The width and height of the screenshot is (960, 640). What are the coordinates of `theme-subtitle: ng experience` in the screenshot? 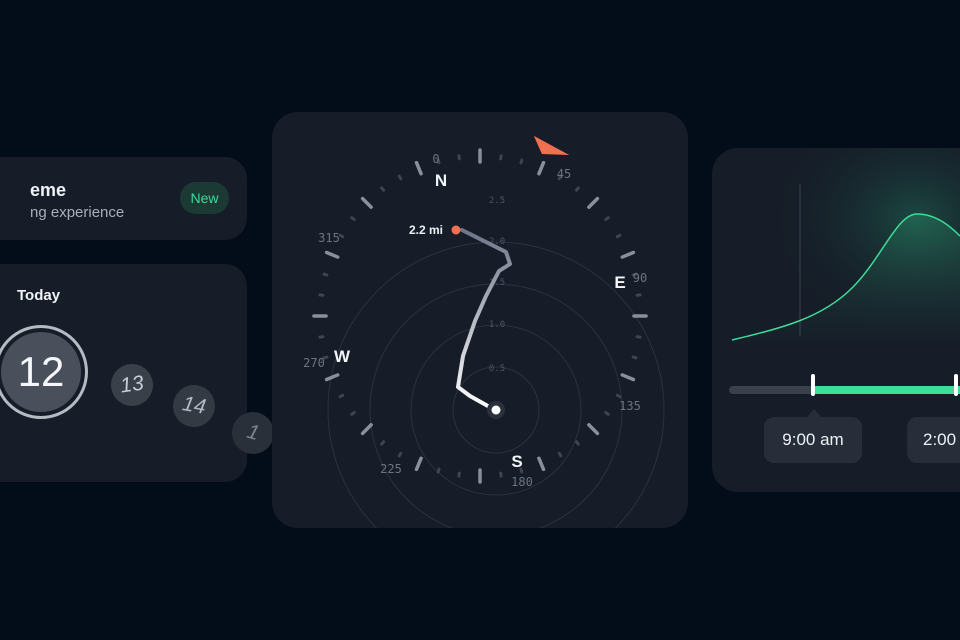 It's located at (77, 212).